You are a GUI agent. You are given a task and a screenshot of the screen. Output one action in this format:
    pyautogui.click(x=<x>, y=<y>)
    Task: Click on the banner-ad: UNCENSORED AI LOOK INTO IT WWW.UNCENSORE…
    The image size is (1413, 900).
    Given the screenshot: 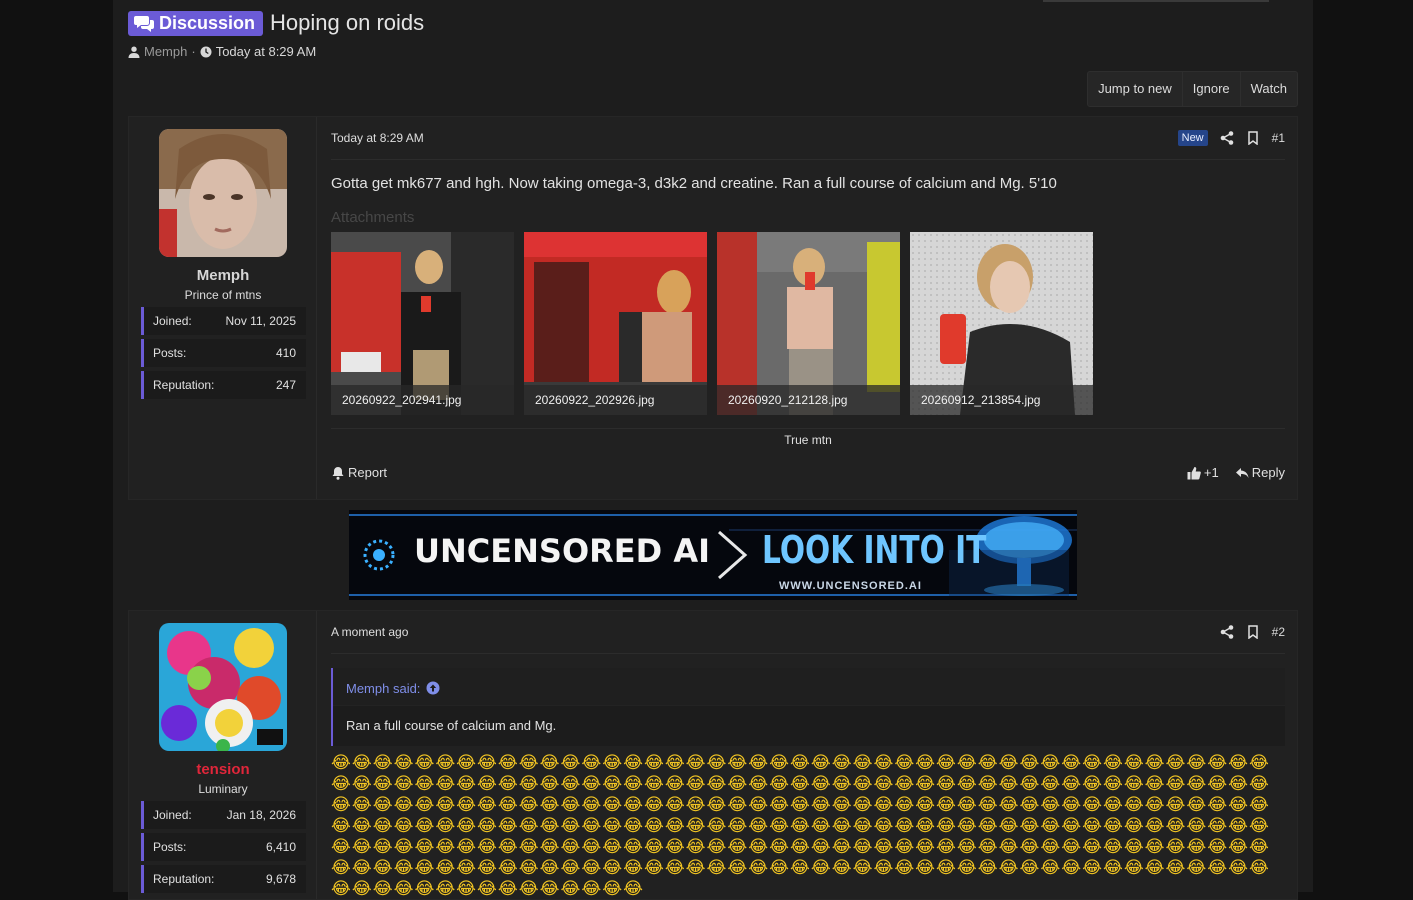 What is the action you would take?
    pyautogui.click(x=713, y=555)
    